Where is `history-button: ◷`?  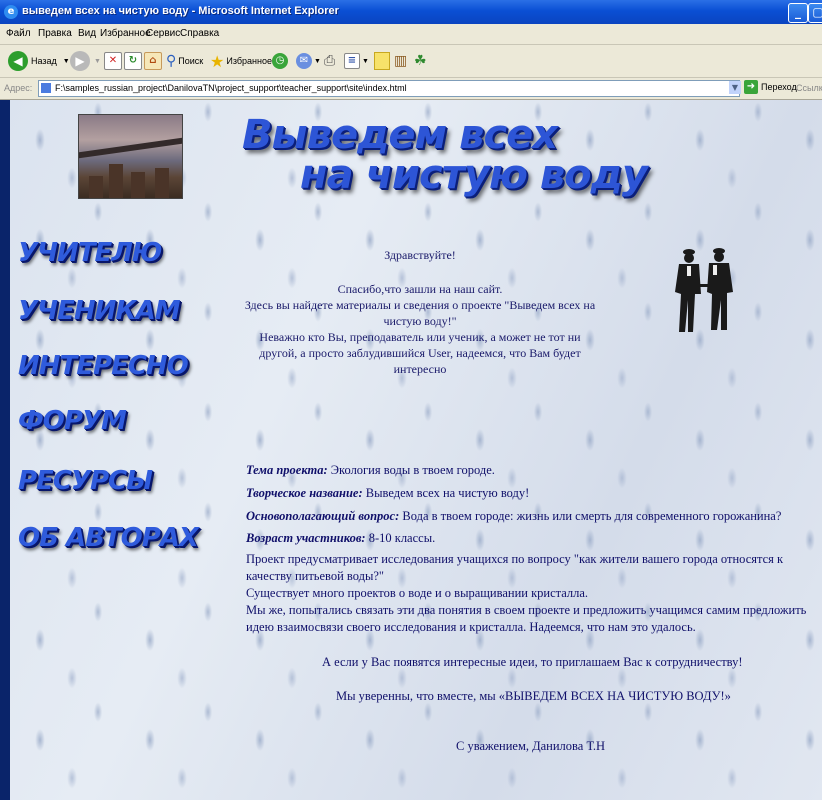 history-button: ◷ is located at coordinates (280, 61).